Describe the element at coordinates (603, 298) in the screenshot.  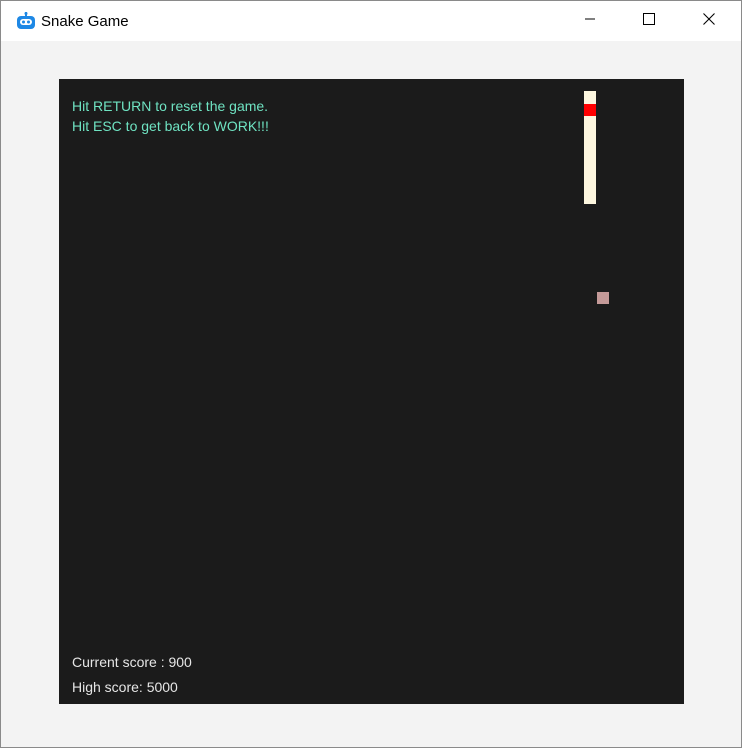
I see `food-pellet` at that location.